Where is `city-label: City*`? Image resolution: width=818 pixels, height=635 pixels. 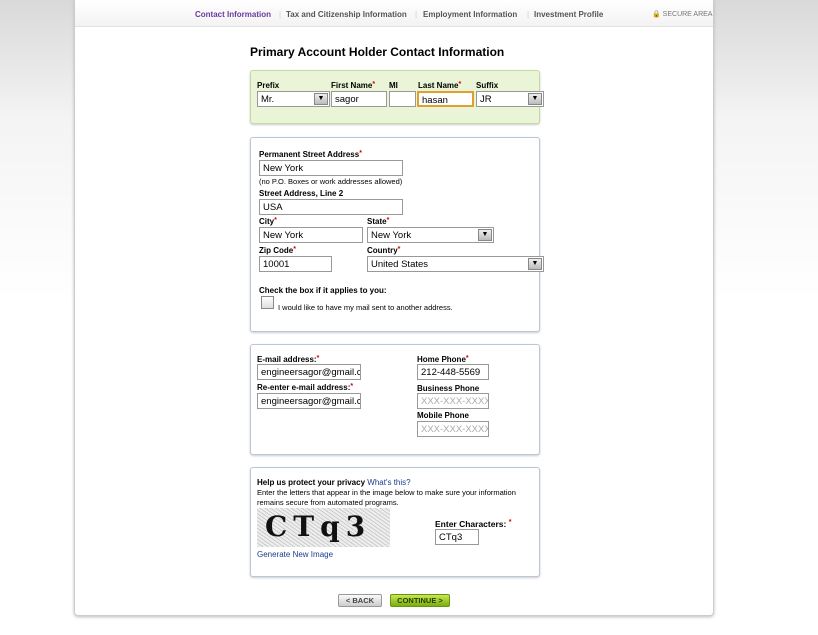
city-label: City* is located at coordinates (268, 221).